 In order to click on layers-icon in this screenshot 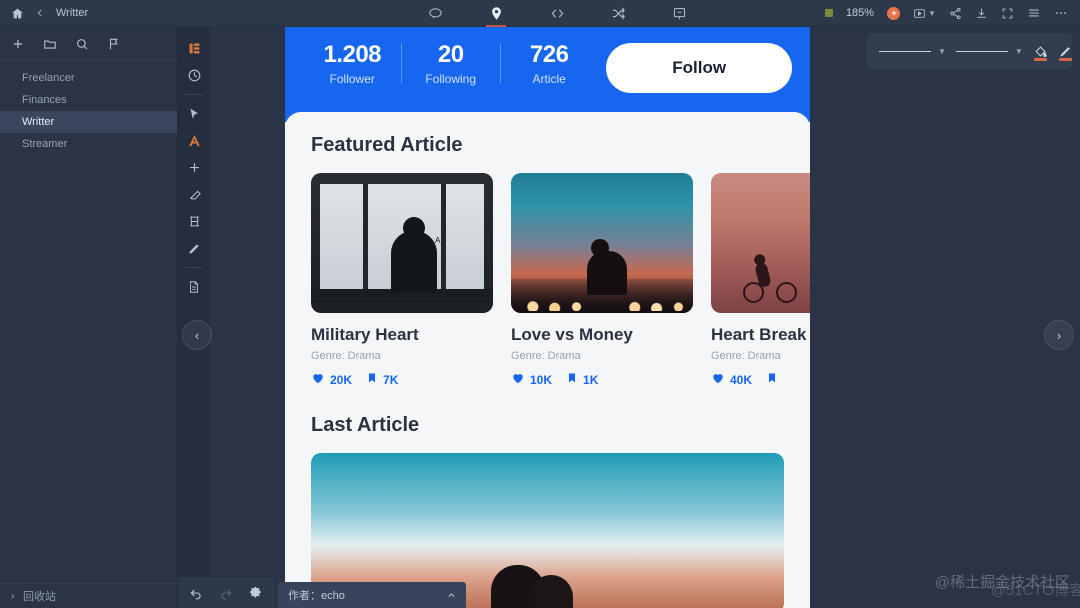, I will do `click(194, 48)`.